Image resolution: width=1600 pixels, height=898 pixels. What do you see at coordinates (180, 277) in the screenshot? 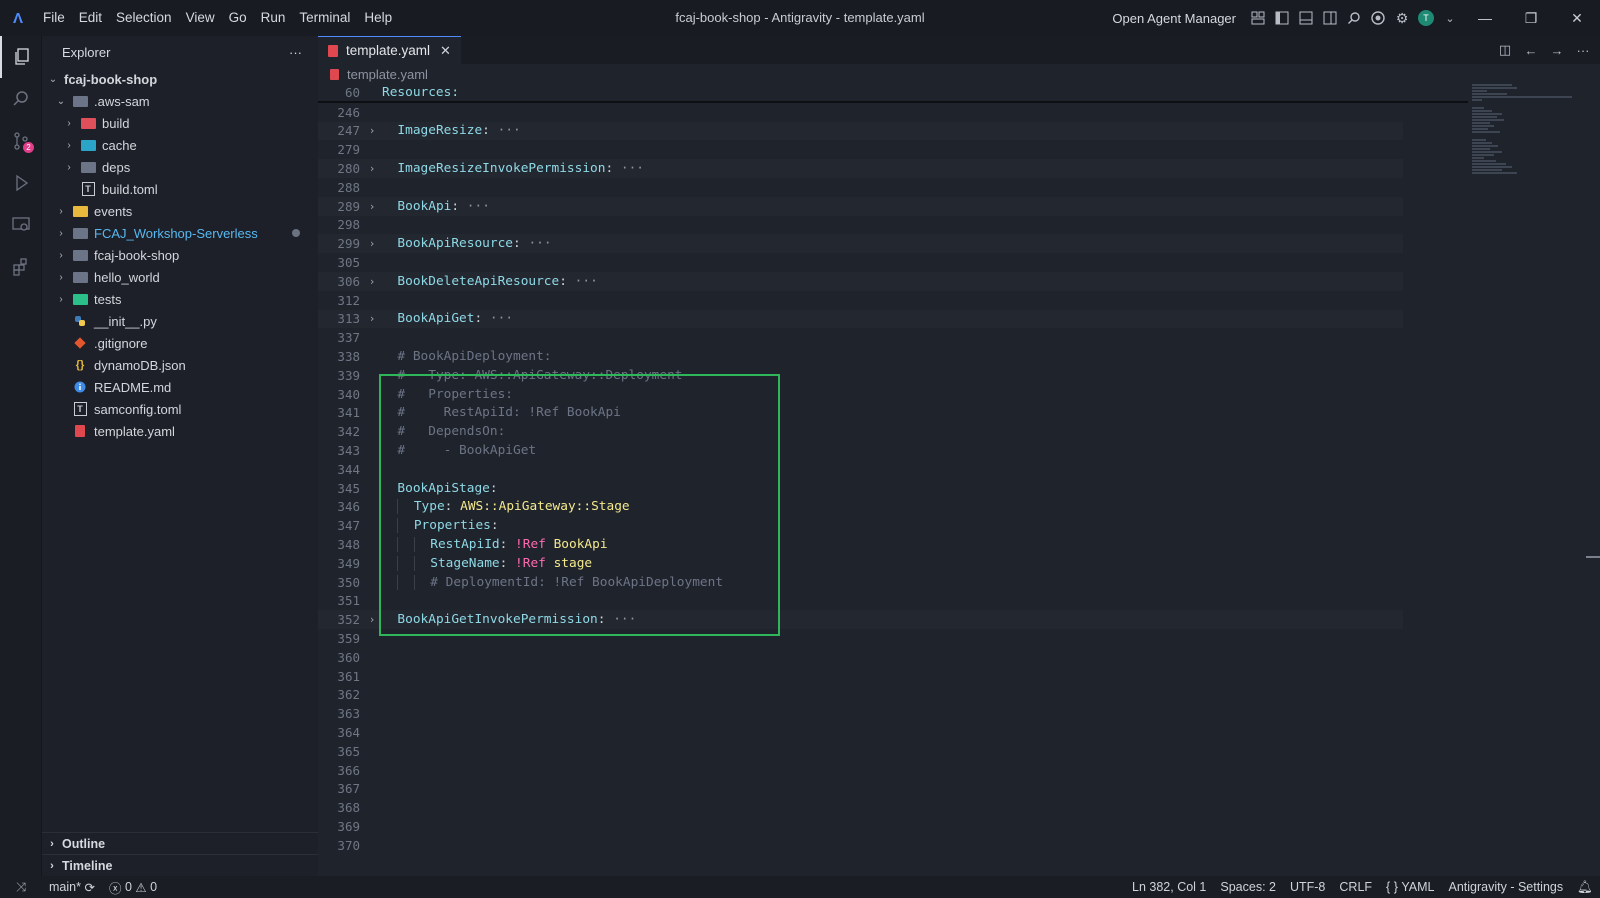
I see `tree-item-hello-world: › hello_world` at bounding box center [180, 277].